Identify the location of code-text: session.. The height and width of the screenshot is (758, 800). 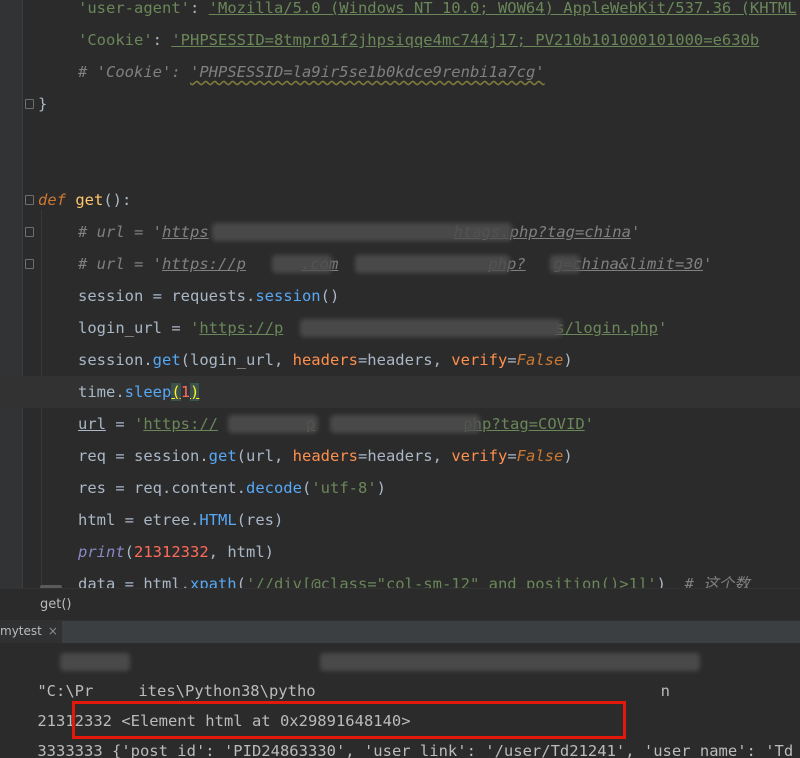
(115, 360).